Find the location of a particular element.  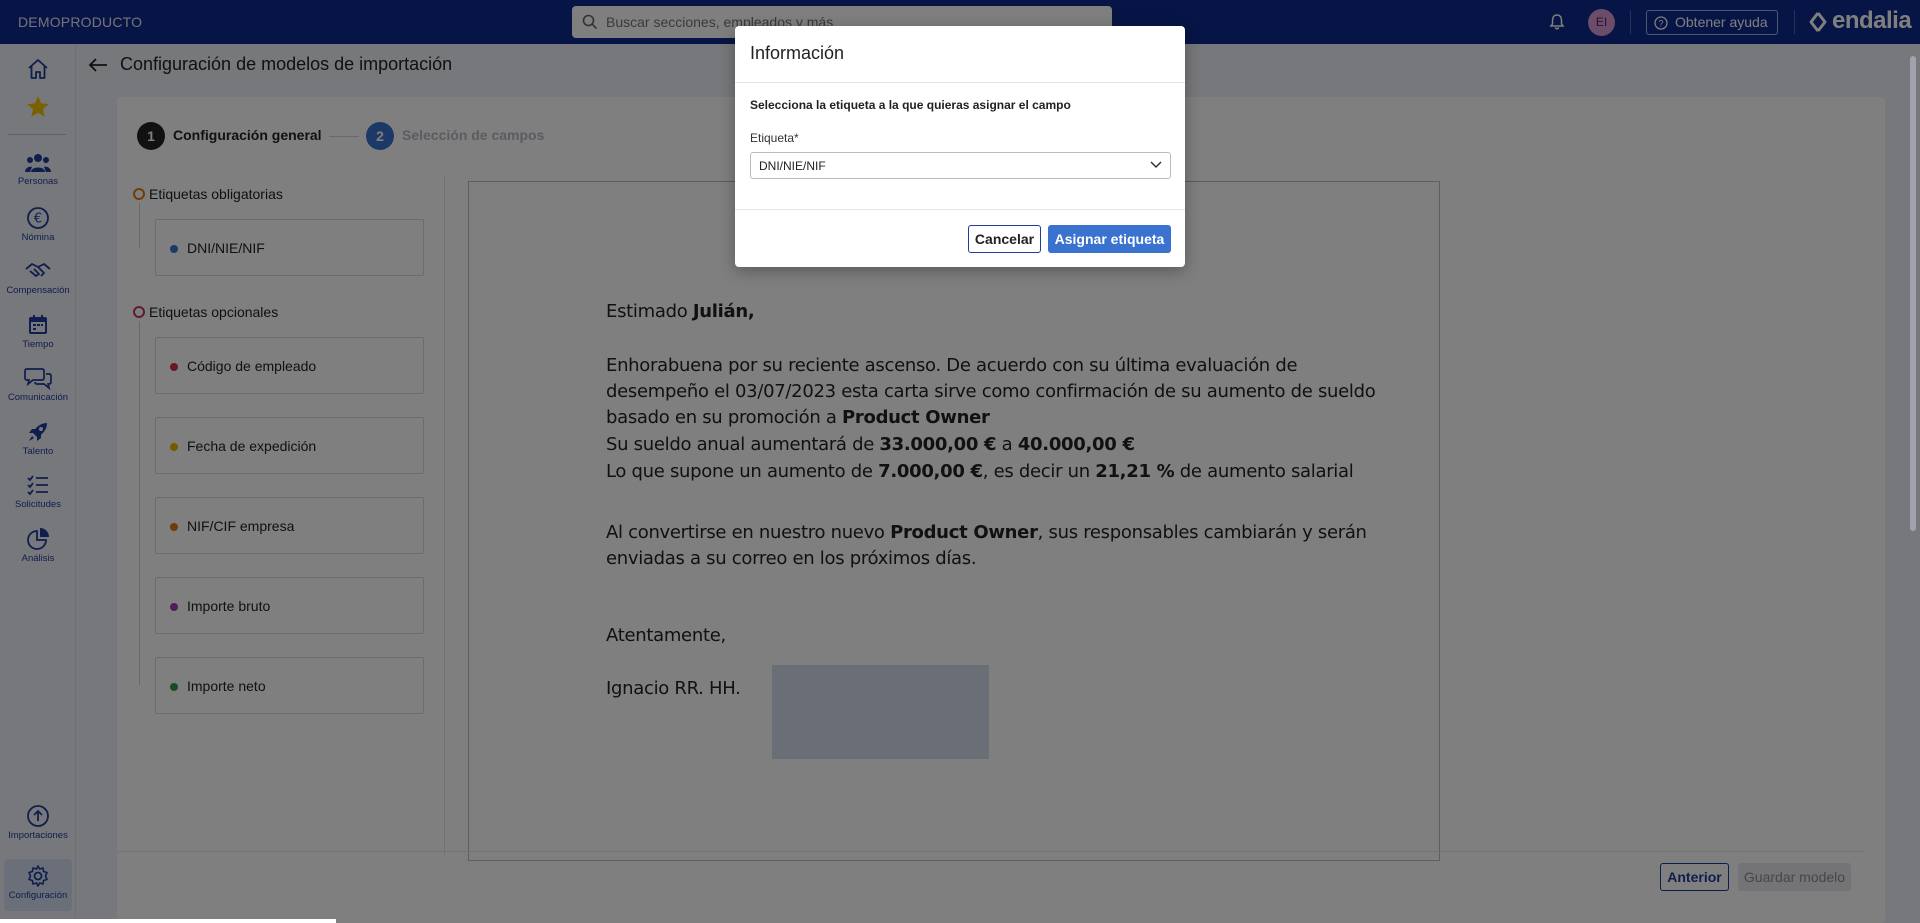

cancel-button: Cancelar is located at coordinates (1004, 239).